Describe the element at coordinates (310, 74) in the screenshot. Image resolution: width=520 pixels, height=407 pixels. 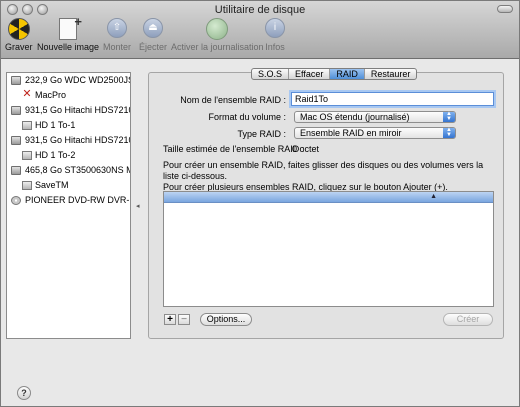
I see `tab-erase: Effacer` at that location.